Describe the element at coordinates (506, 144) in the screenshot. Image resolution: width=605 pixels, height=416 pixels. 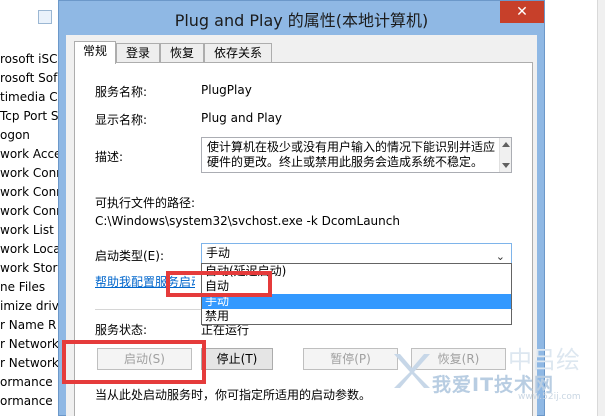
I see `scroll-up-icon` at that location.